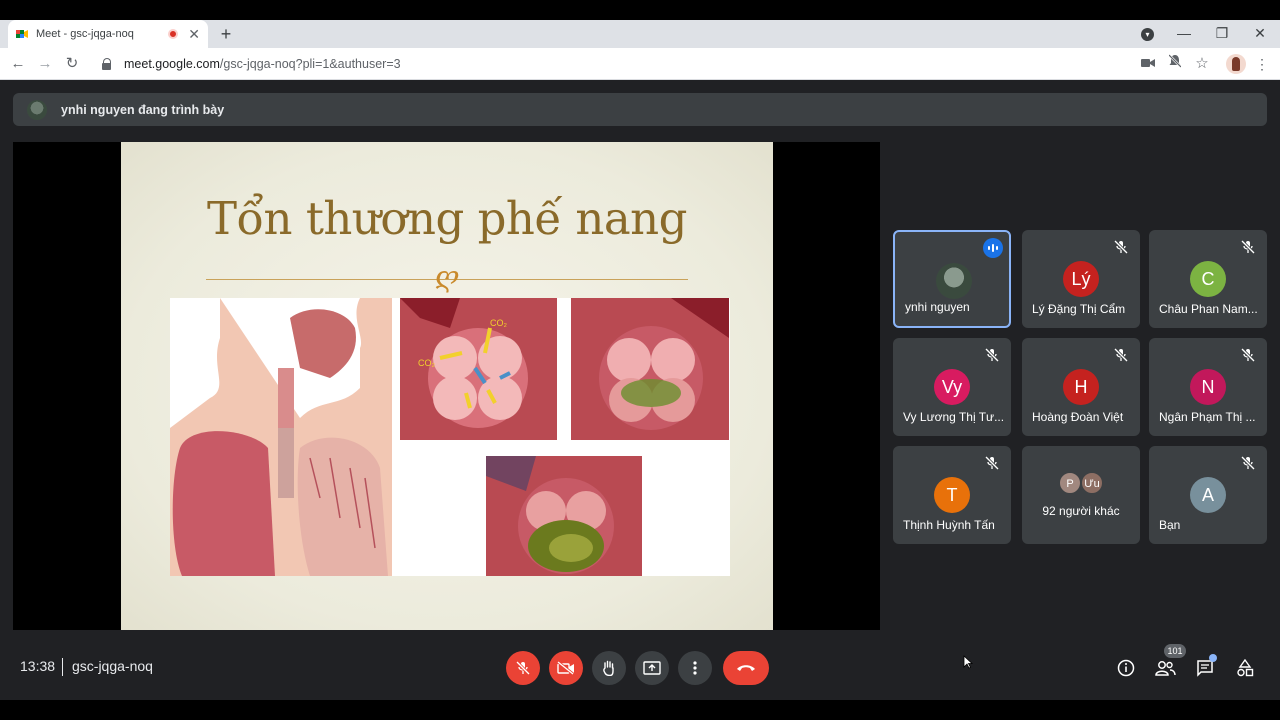 The image size is (1280, 720). I want to click on url-path: /gsc-jqga-noq?pli=1&authuser=3, so click(310, 64).